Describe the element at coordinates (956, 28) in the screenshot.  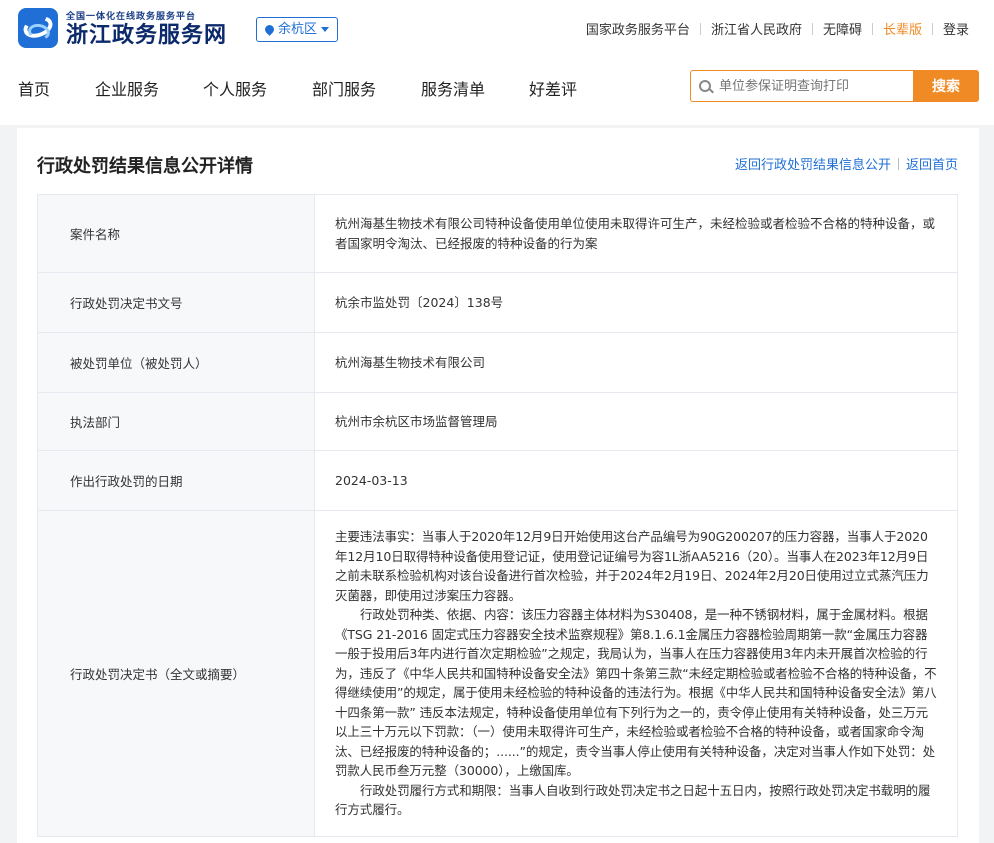
I see `login-link: 登录` at that location.